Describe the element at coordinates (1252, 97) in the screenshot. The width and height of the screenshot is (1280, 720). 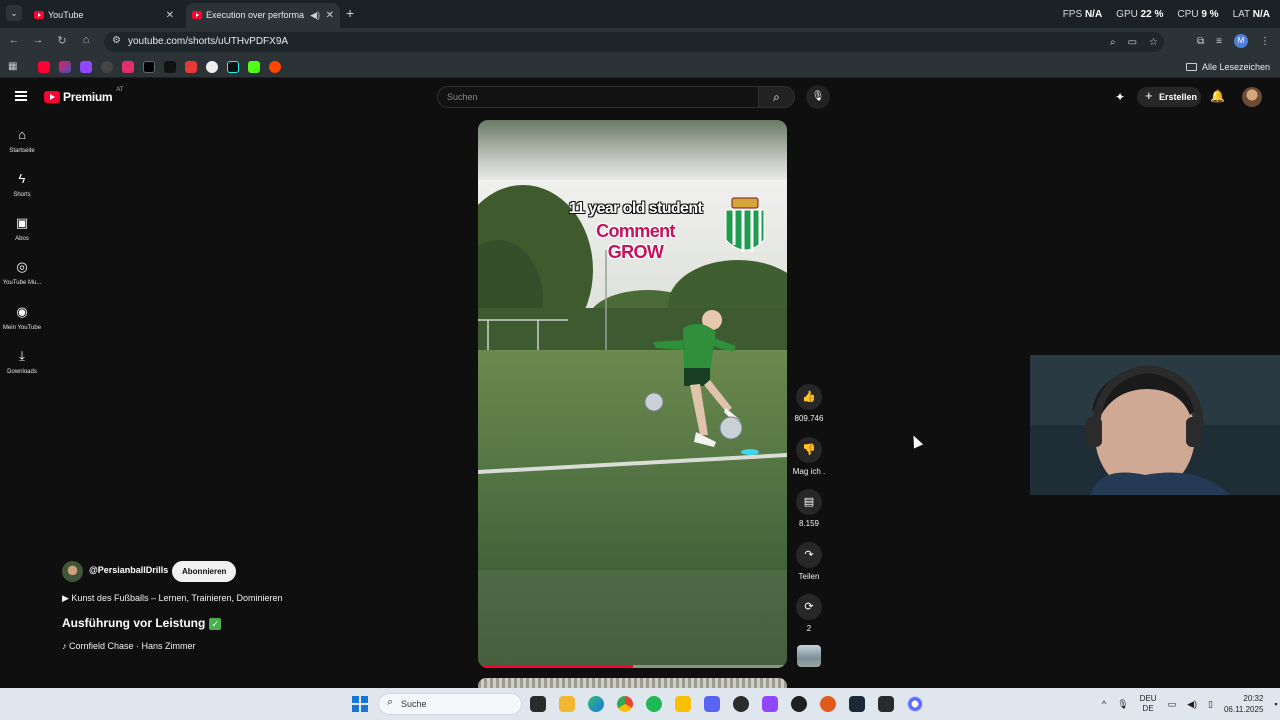
I see `account-avatar` at that location.